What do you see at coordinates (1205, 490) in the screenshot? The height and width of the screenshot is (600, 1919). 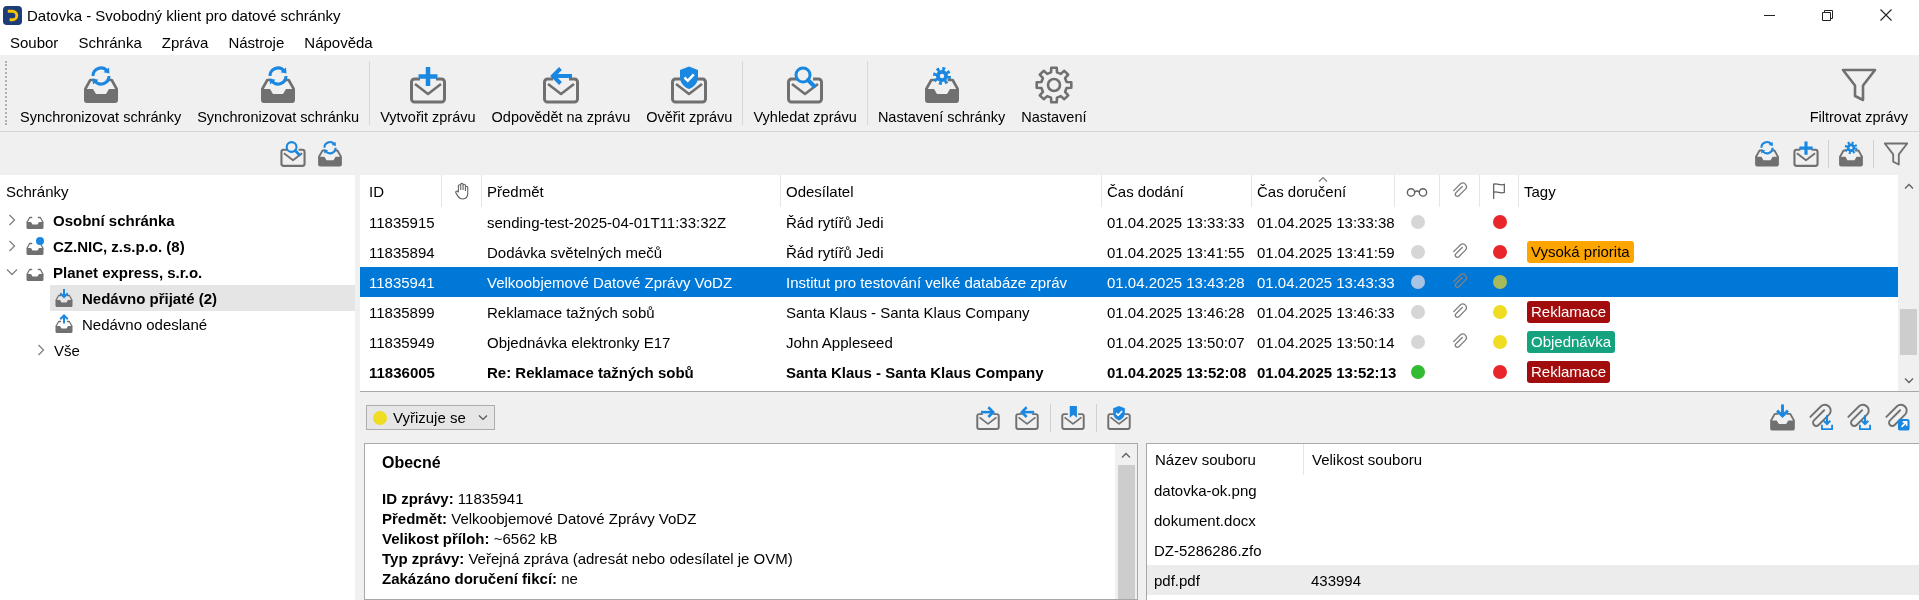 I see `file-name: datovka-ok.png` at bounding box center [1205, 490].